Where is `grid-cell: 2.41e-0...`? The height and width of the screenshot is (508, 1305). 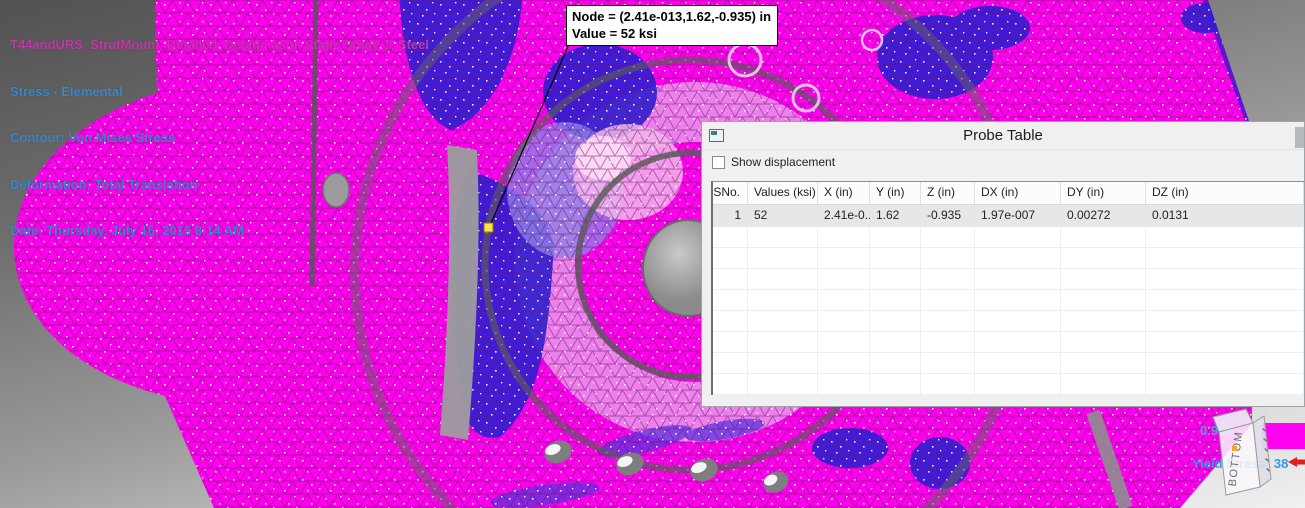 grid-cell: 2.41e-0... is located at coordinates (847, 215).